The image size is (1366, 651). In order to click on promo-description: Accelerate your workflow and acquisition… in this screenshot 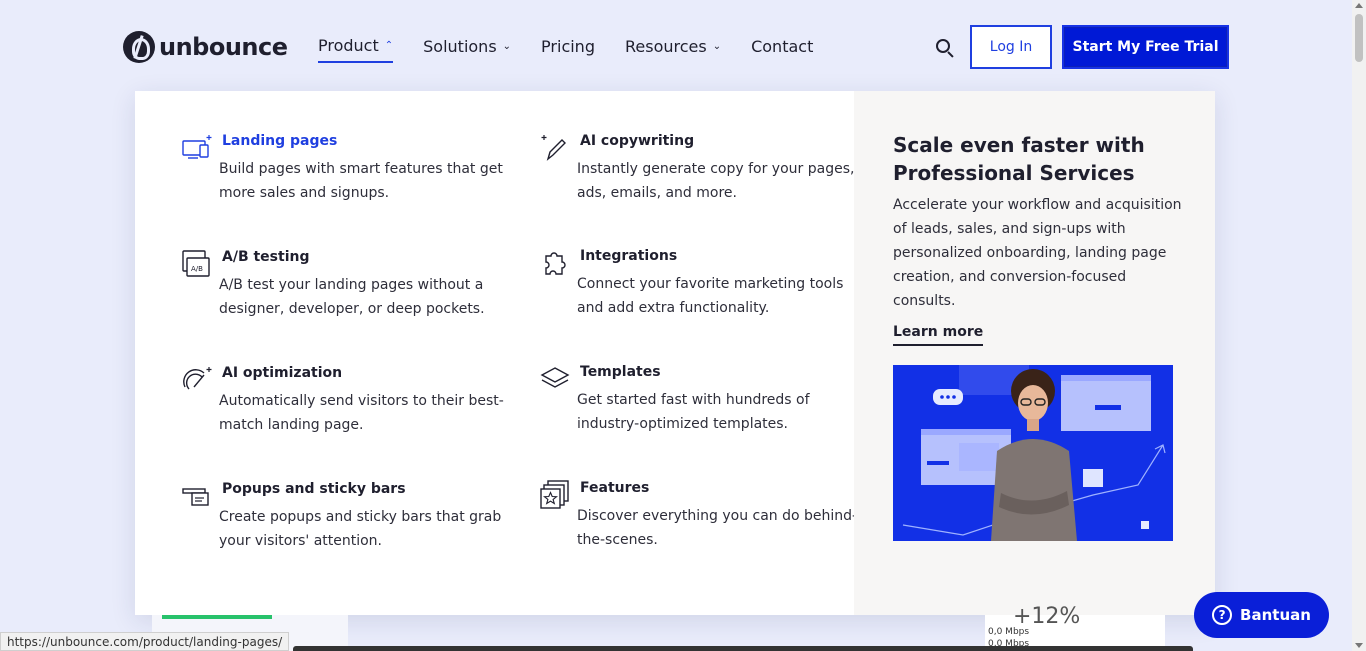, I will do `click(1037, 253)`.